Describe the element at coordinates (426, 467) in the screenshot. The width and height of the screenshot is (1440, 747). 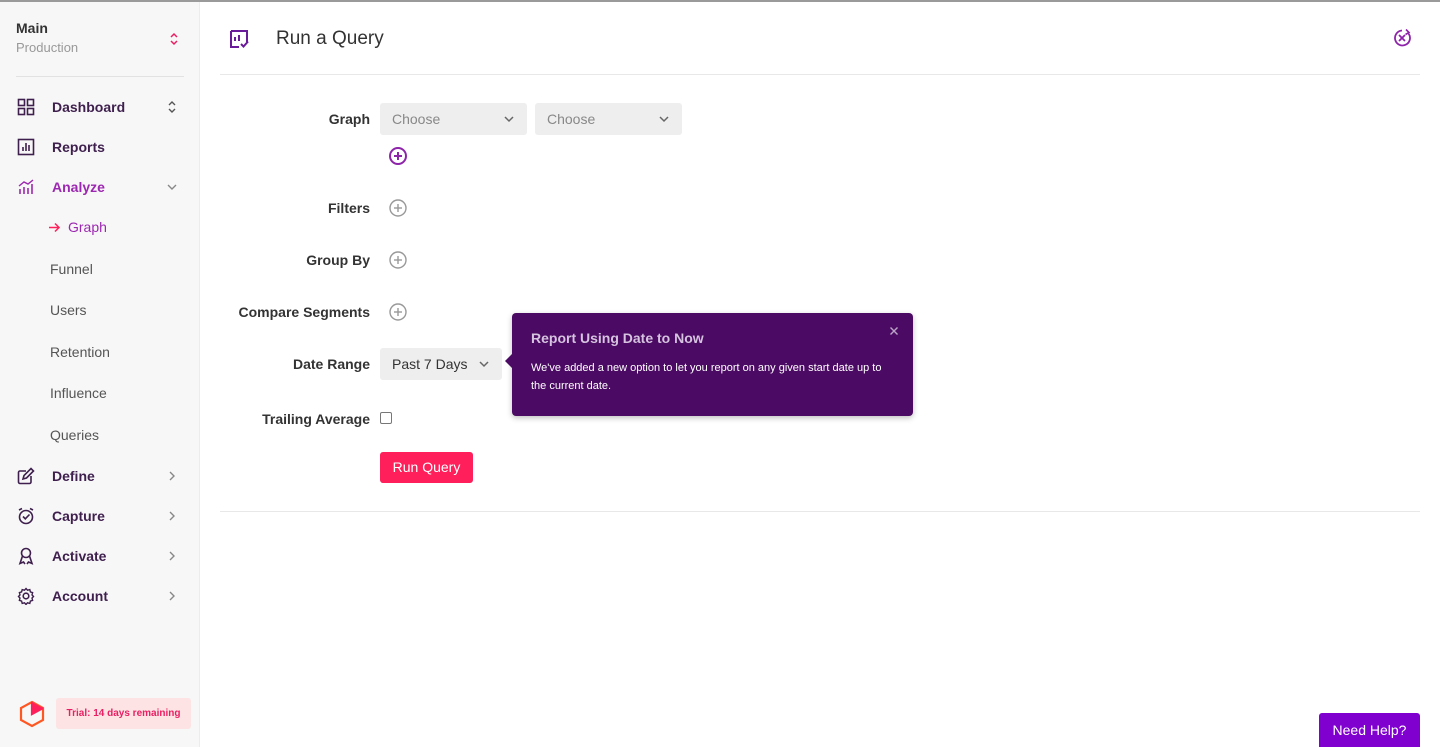
I see `run-query-button: Run Query` at that location.